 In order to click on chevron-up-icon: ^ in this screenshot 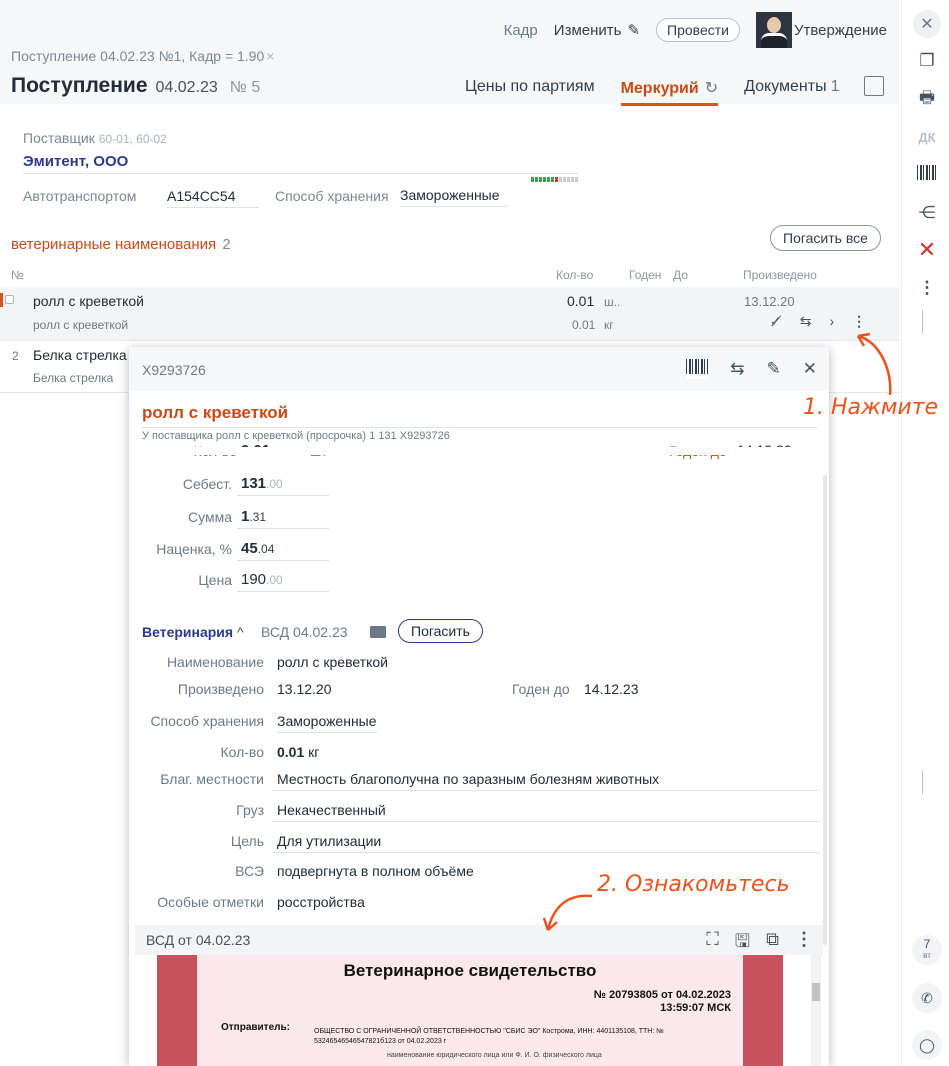, I will do `click(240, 632)`.